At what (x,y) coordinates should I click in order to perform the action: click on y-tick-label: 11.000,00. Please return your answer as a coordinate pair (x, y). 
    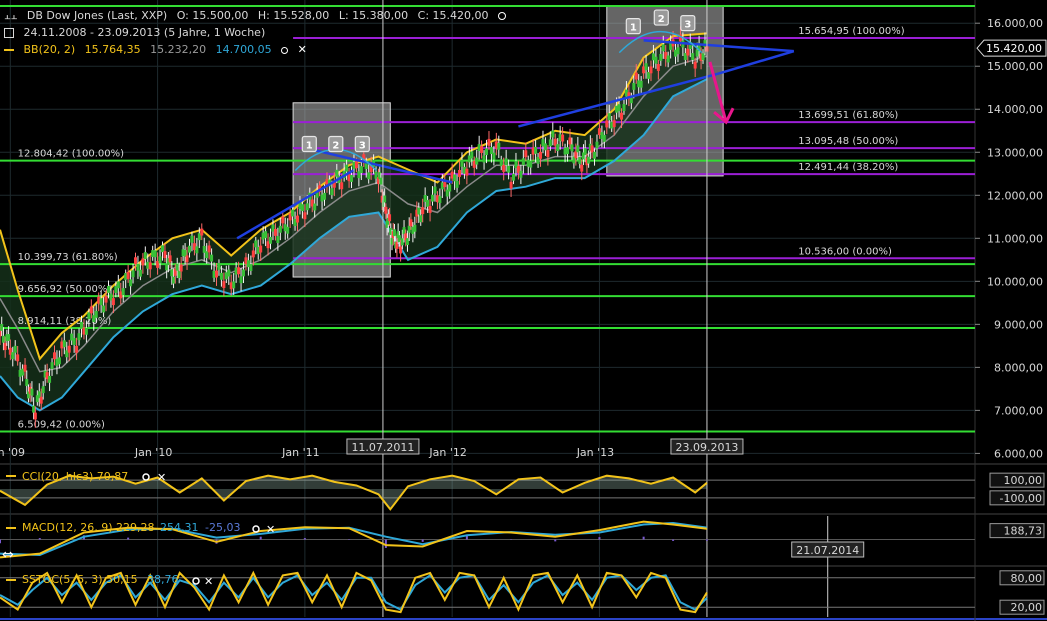
    Looking at the image, I should click on (1015, 238).